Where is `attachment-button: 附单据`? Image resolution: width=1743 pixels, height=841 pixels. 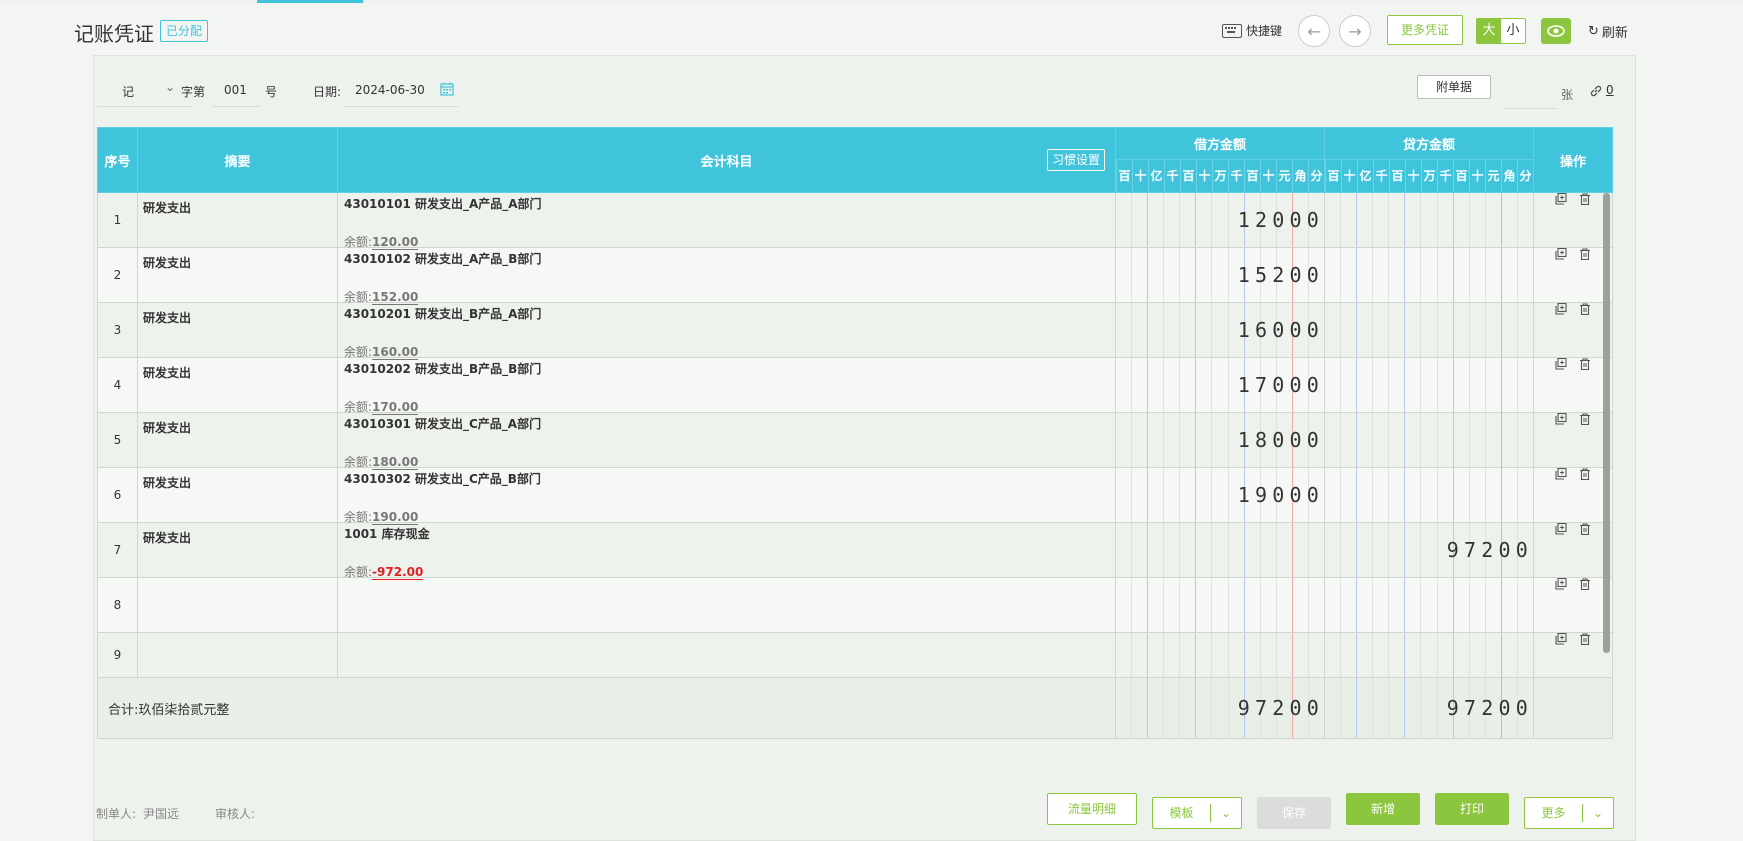
attachment-button: 附单据 is located at coordinates (1454, 87).